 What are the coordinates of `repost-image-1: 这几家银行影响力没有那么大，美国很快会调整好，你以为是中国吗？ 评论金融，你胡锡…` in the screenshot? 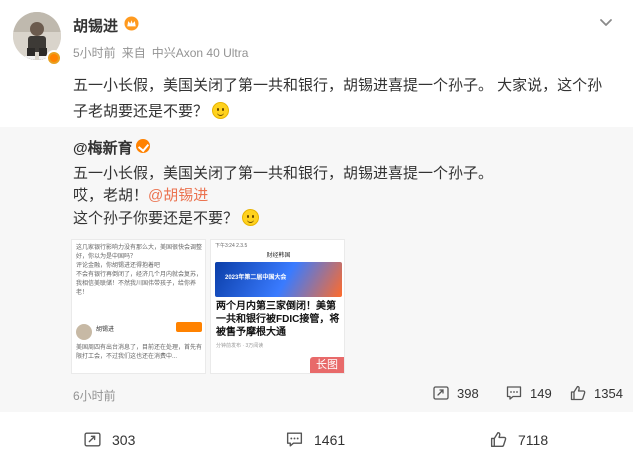 It's located at (138, 306).